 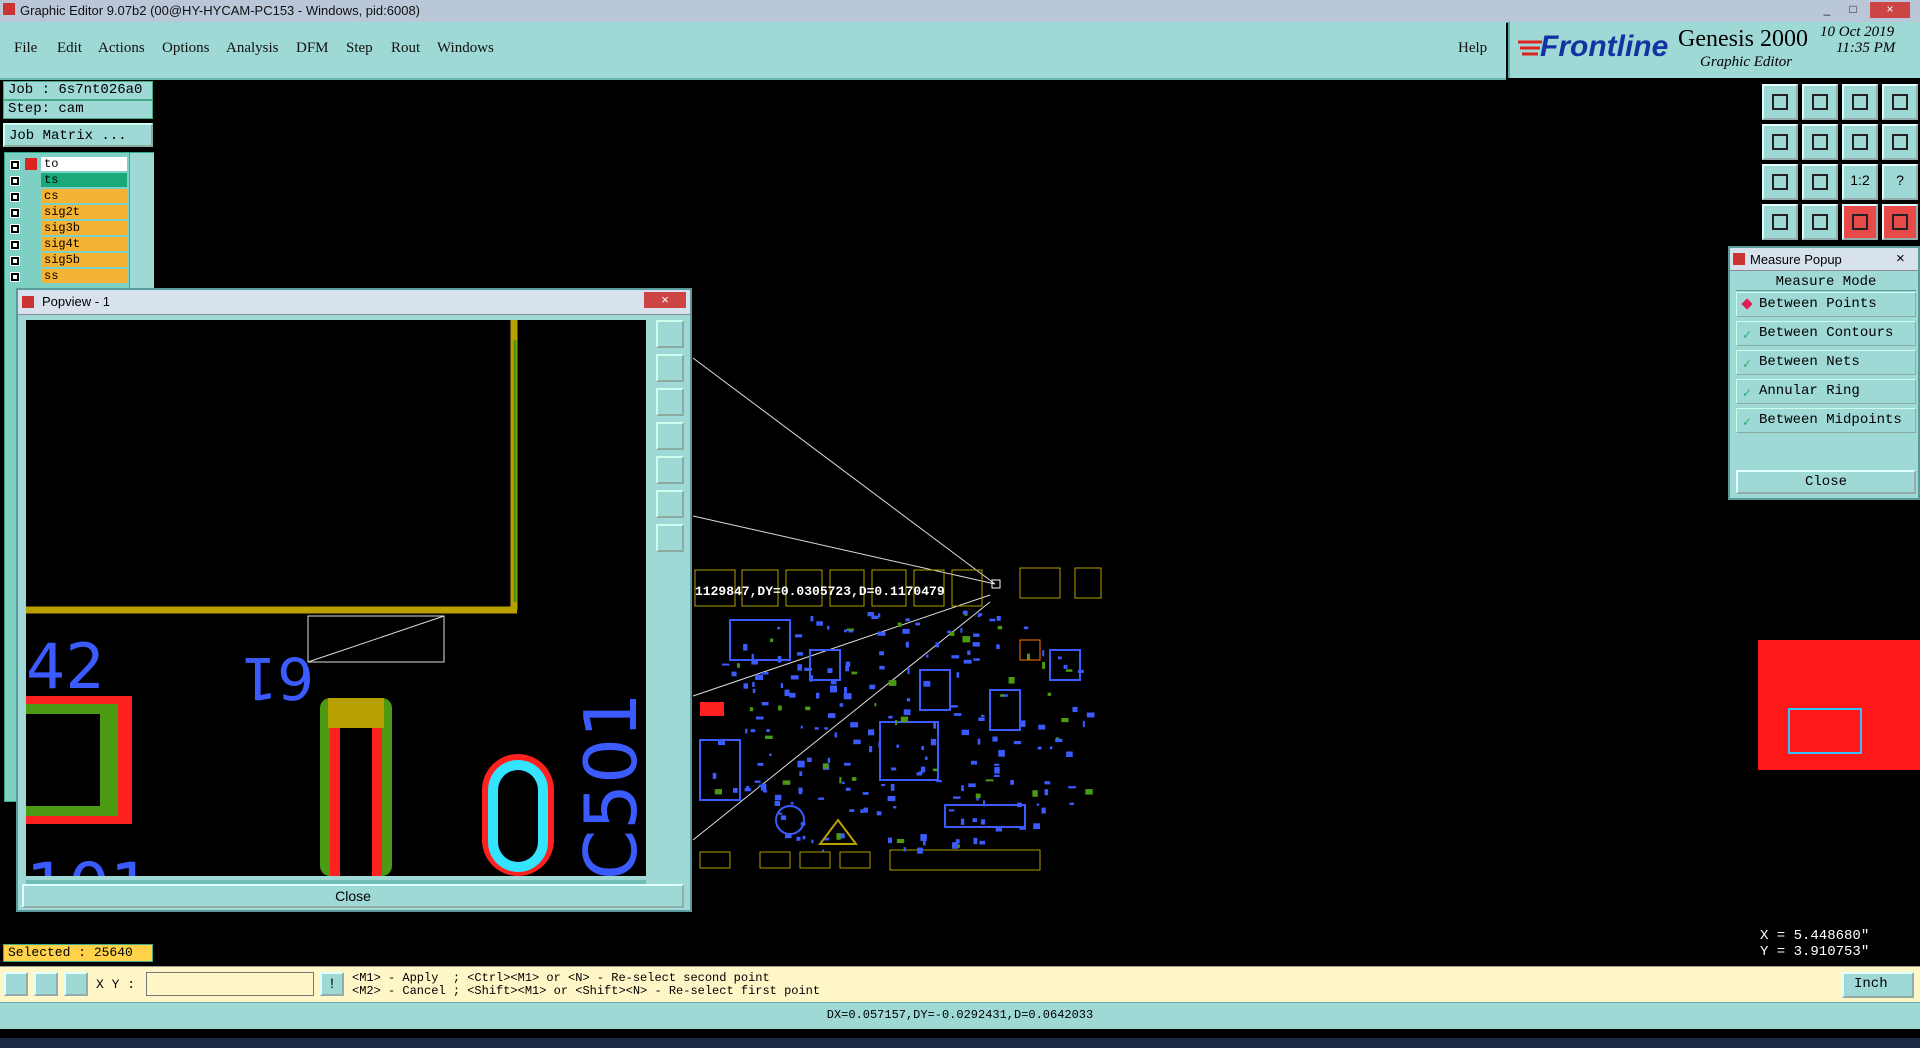 What do you see at coordinates (1900, 222) in the screenshot?
I see `components-icon` at bounding box center [1900, 222].